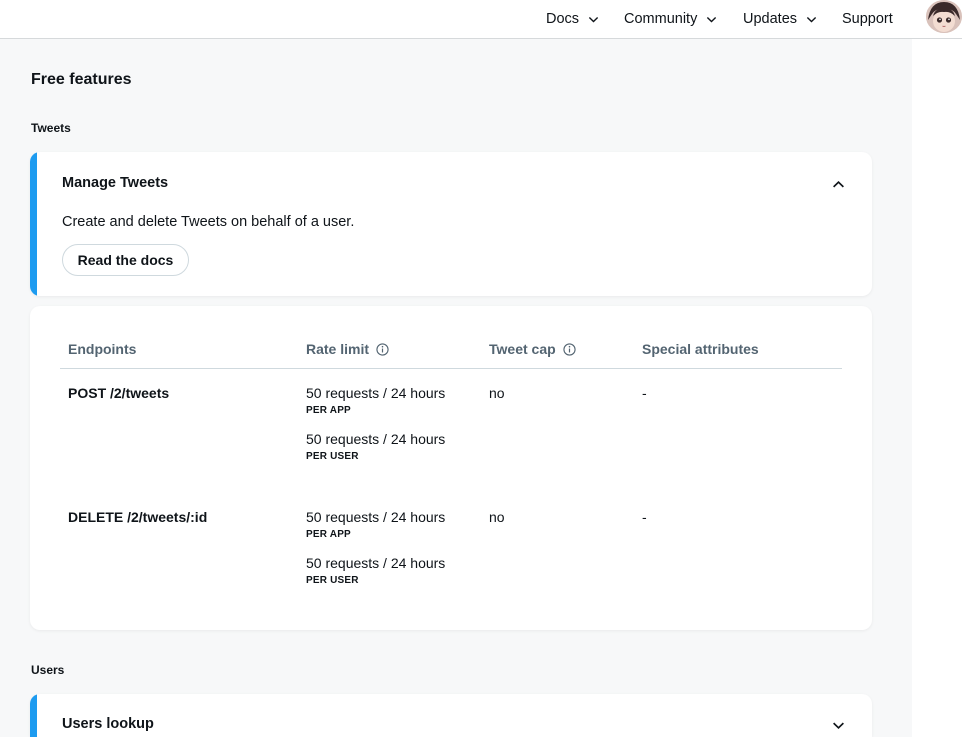 The width and height of the screenshot is (962, 737). I want to click on read-the-docs-button: Read the docs, so click(125, 260).